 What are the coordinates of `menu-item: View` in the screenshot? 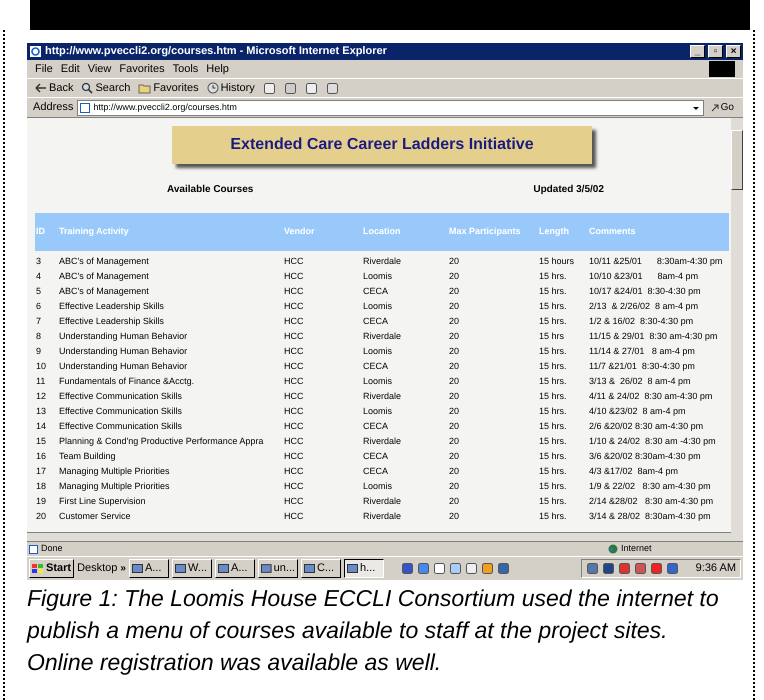 It's located at (100, 69).